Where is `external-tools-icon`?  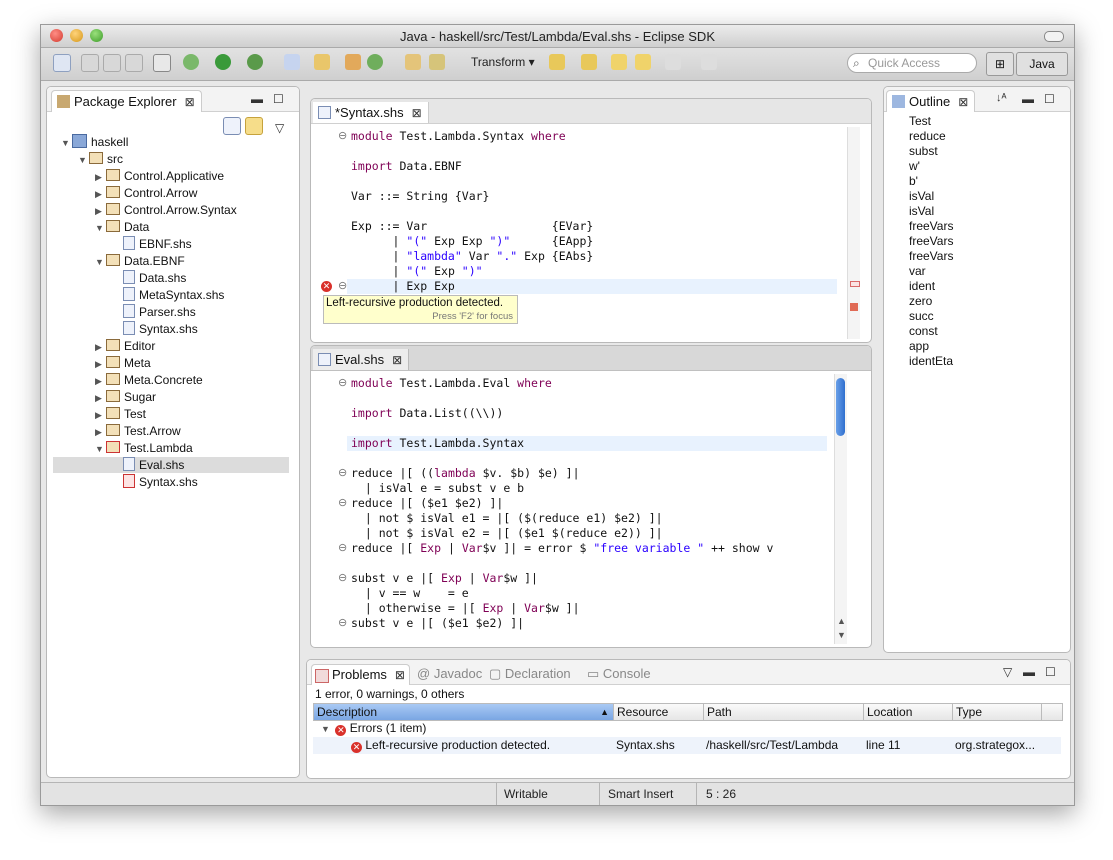 external-tools-icon is located at coordinates (255, 62).